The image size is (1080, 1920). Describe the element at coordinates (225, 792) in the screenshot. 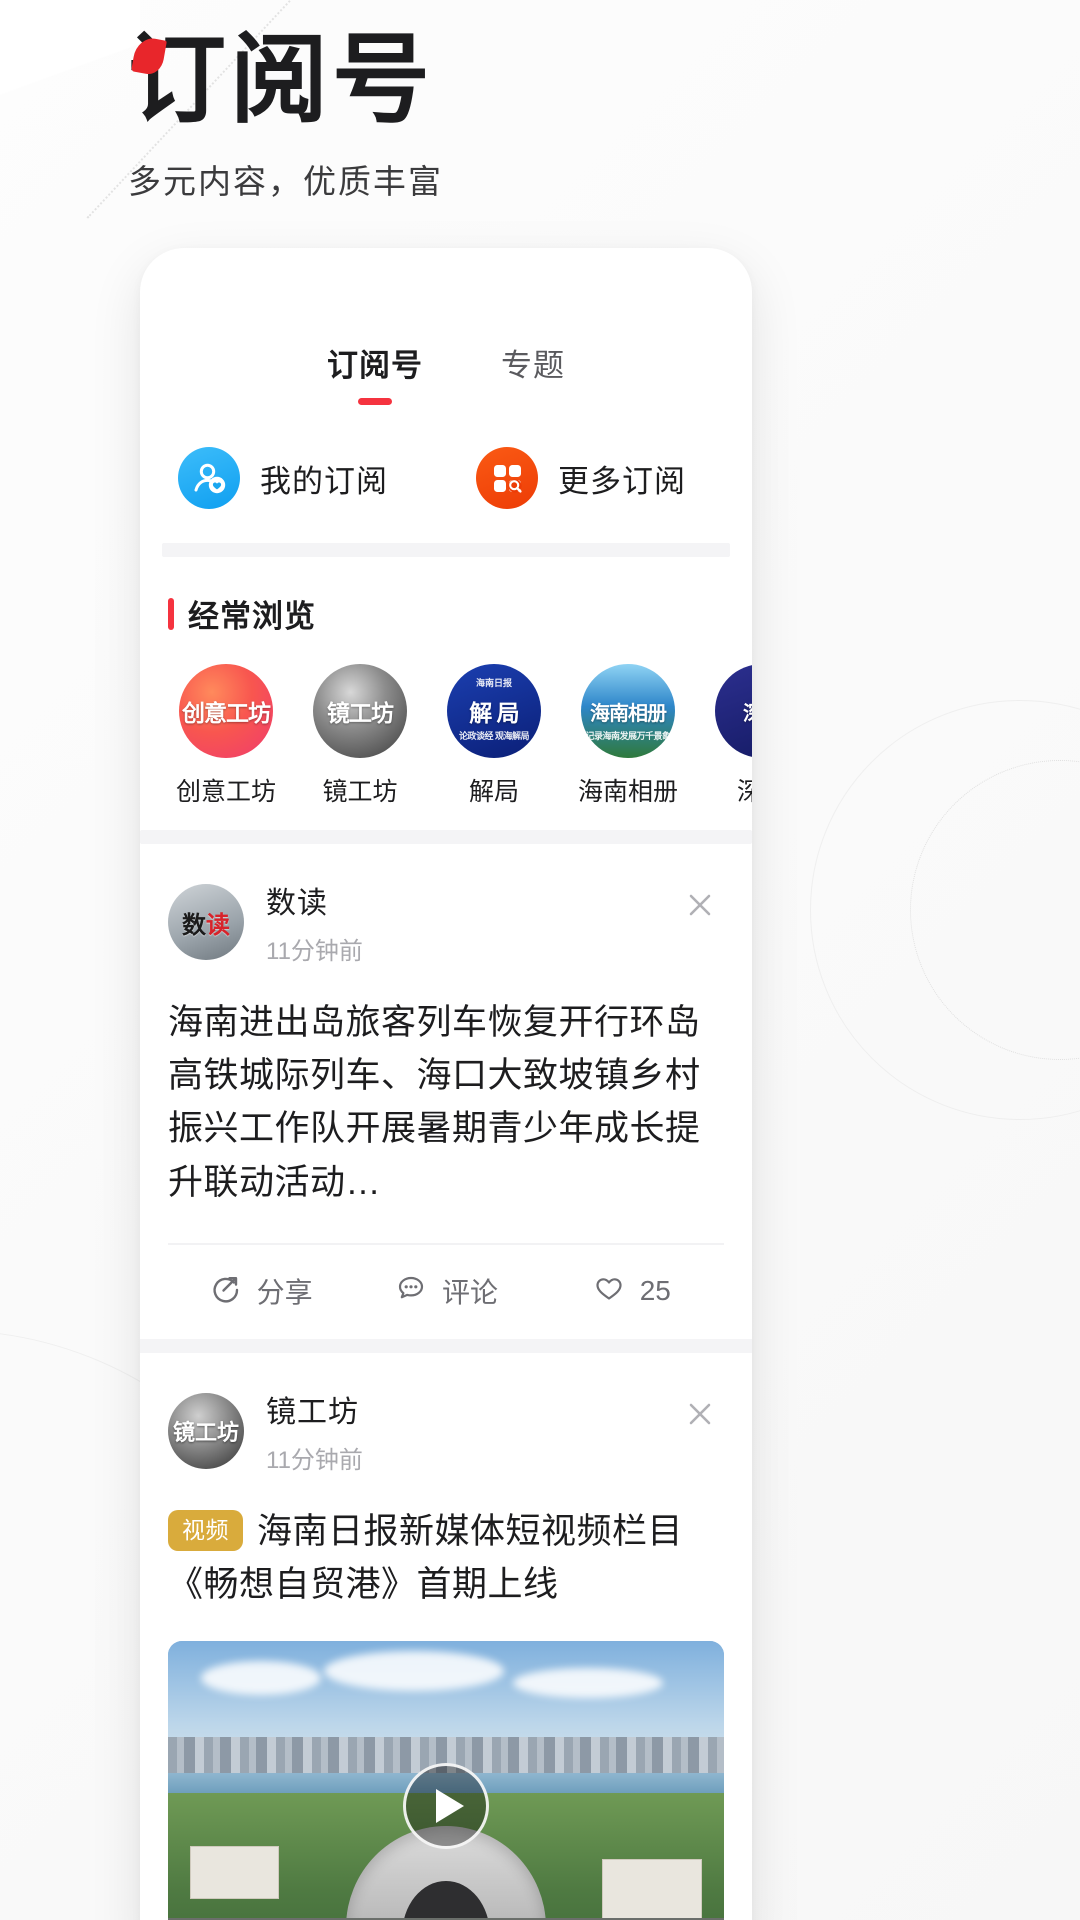

I see `account-name: 创意工坊` at that location.